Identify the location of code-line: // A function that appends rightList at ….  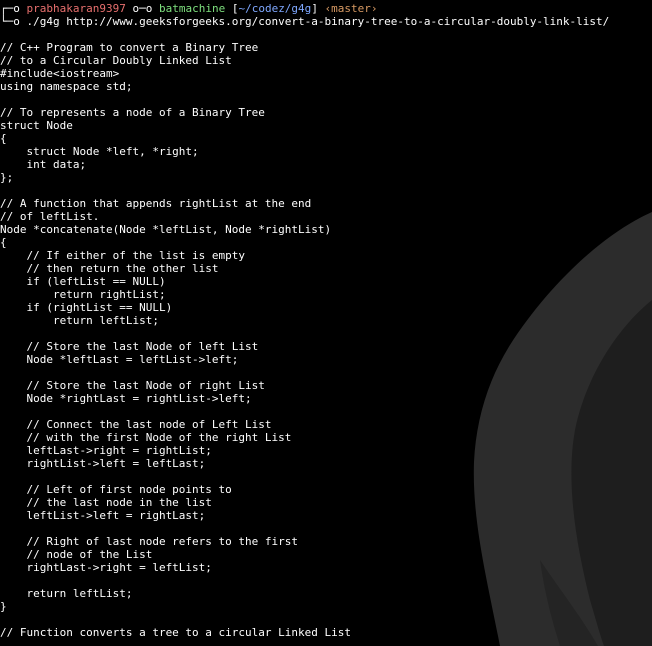
(156, 203).